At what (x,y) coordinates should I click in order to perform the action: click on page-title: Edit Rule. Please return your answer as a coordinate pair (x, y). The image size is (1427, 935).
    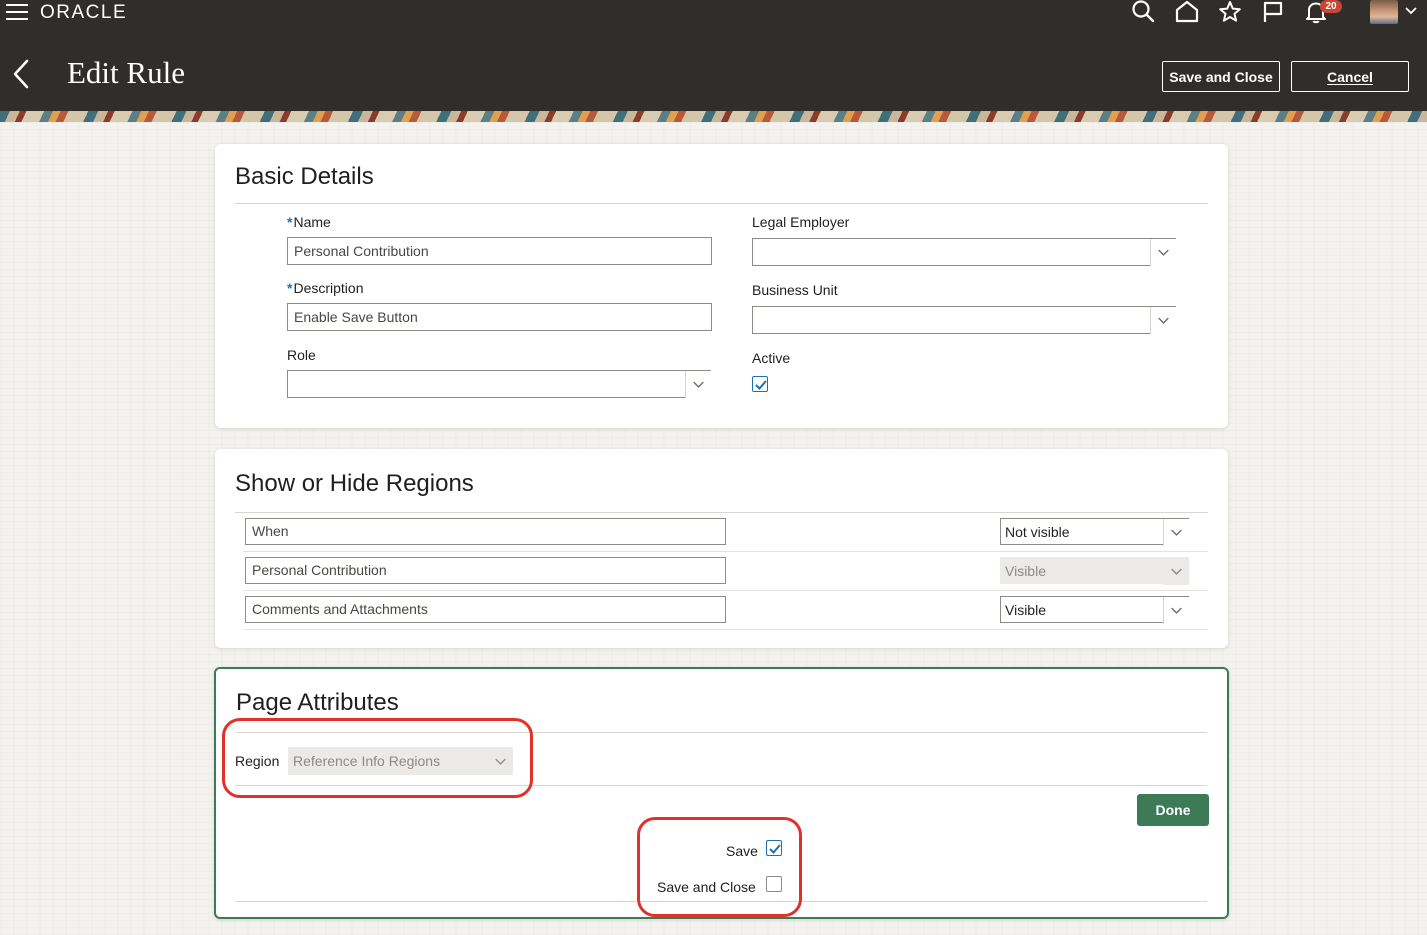
    Looking at the image, I should click on (126, 72).